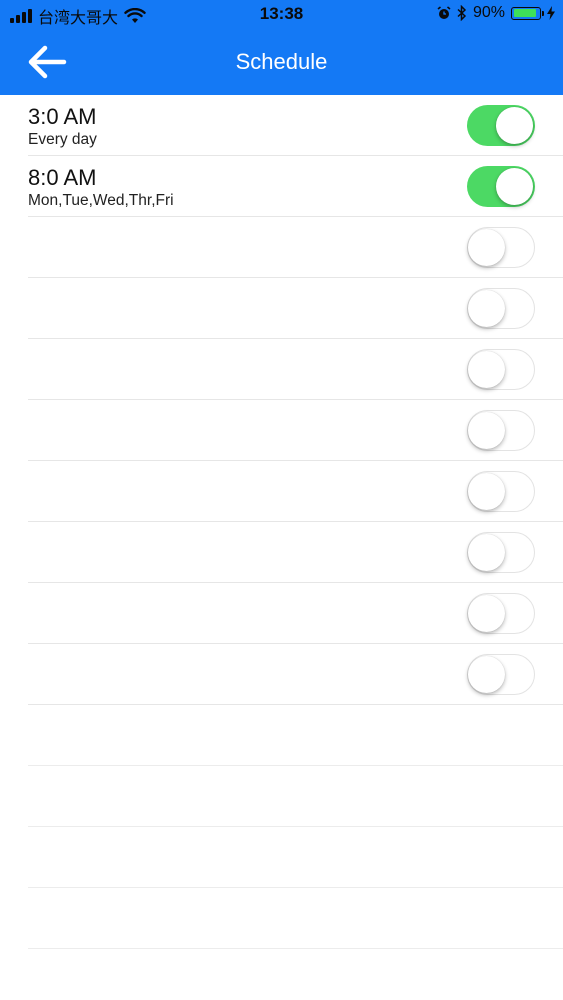  I want to click on navigation-bar: Schedule, so click(281, 61).